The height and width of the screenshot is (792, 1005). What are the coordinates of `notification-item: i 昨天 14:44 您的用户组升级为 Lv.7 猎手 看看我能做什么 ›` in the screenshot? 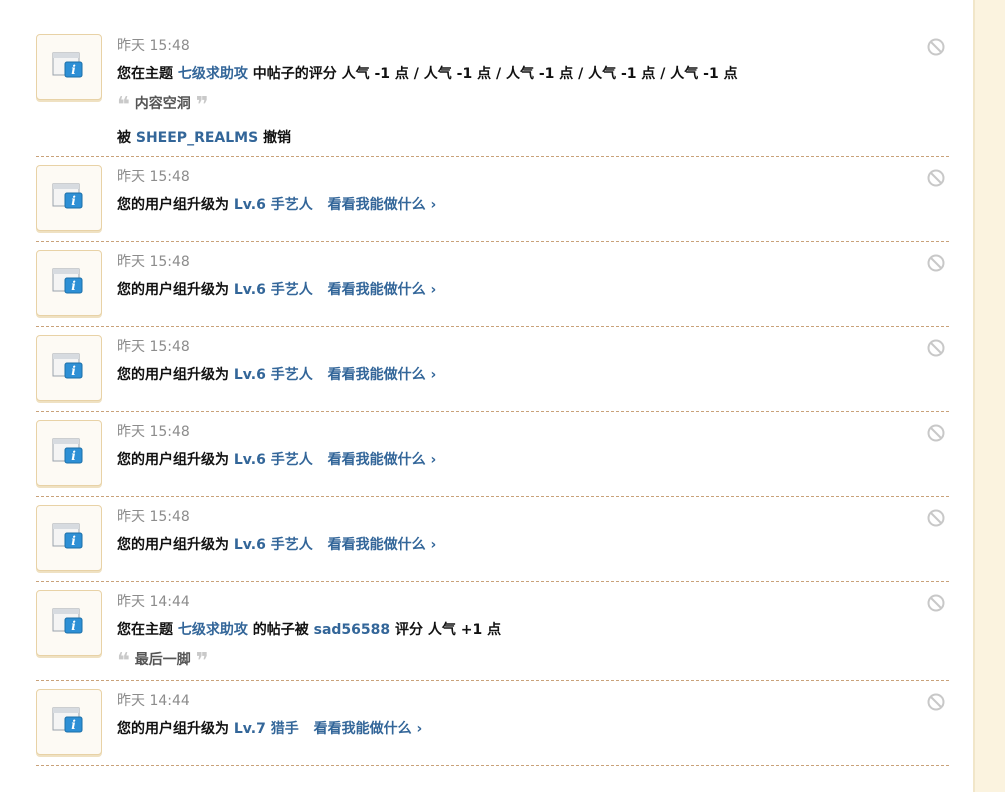 It's located at (492, 723).